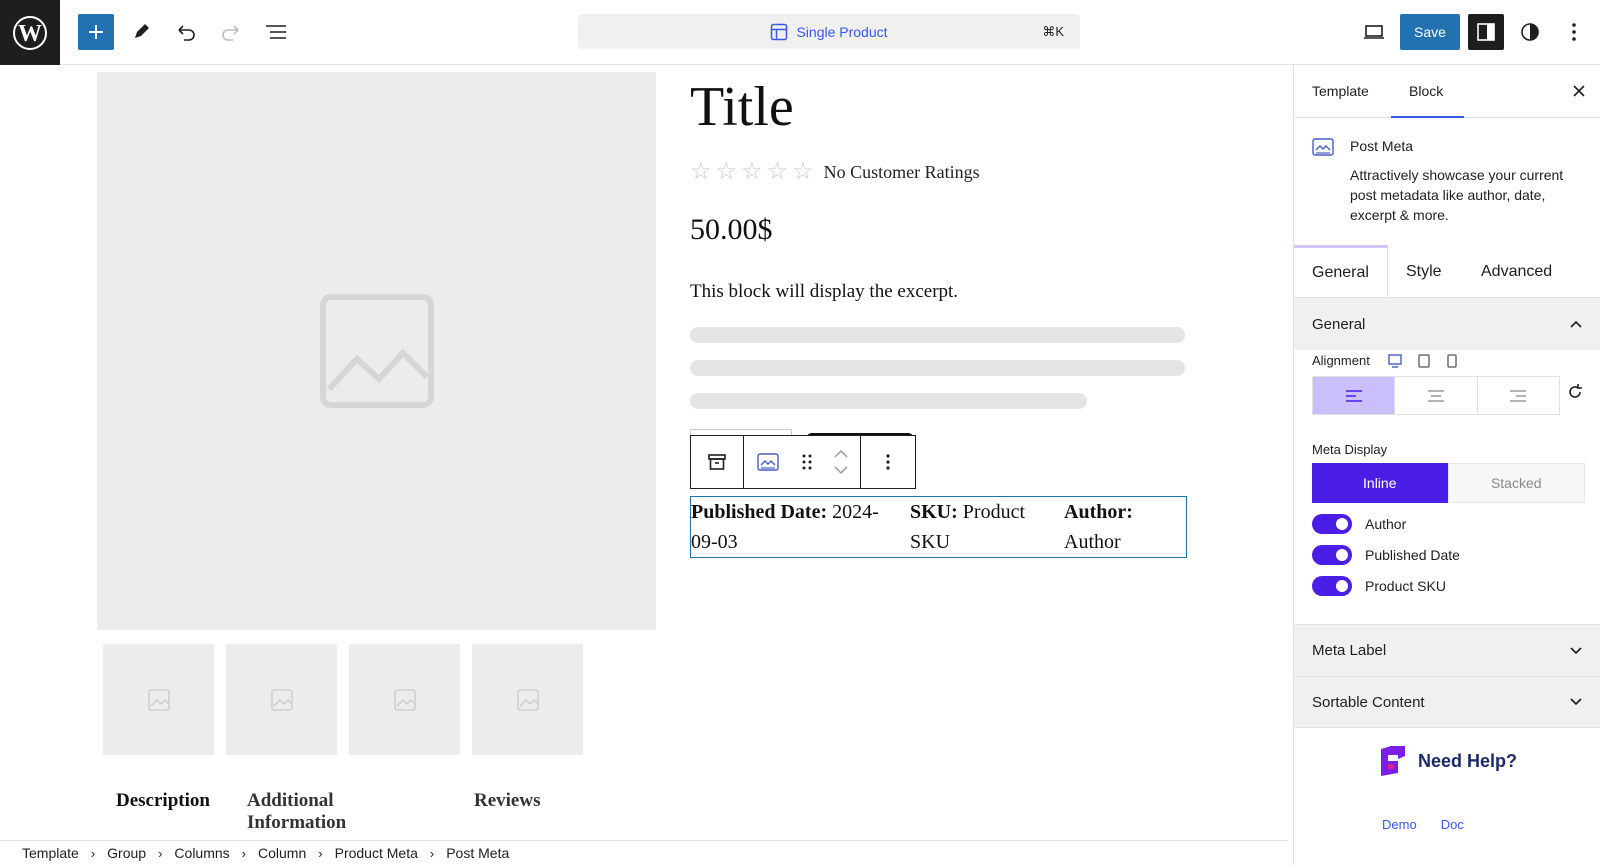 The width and height of the screenshot is (1600, 865). I want to click on drag-handle, so click(807, 462).